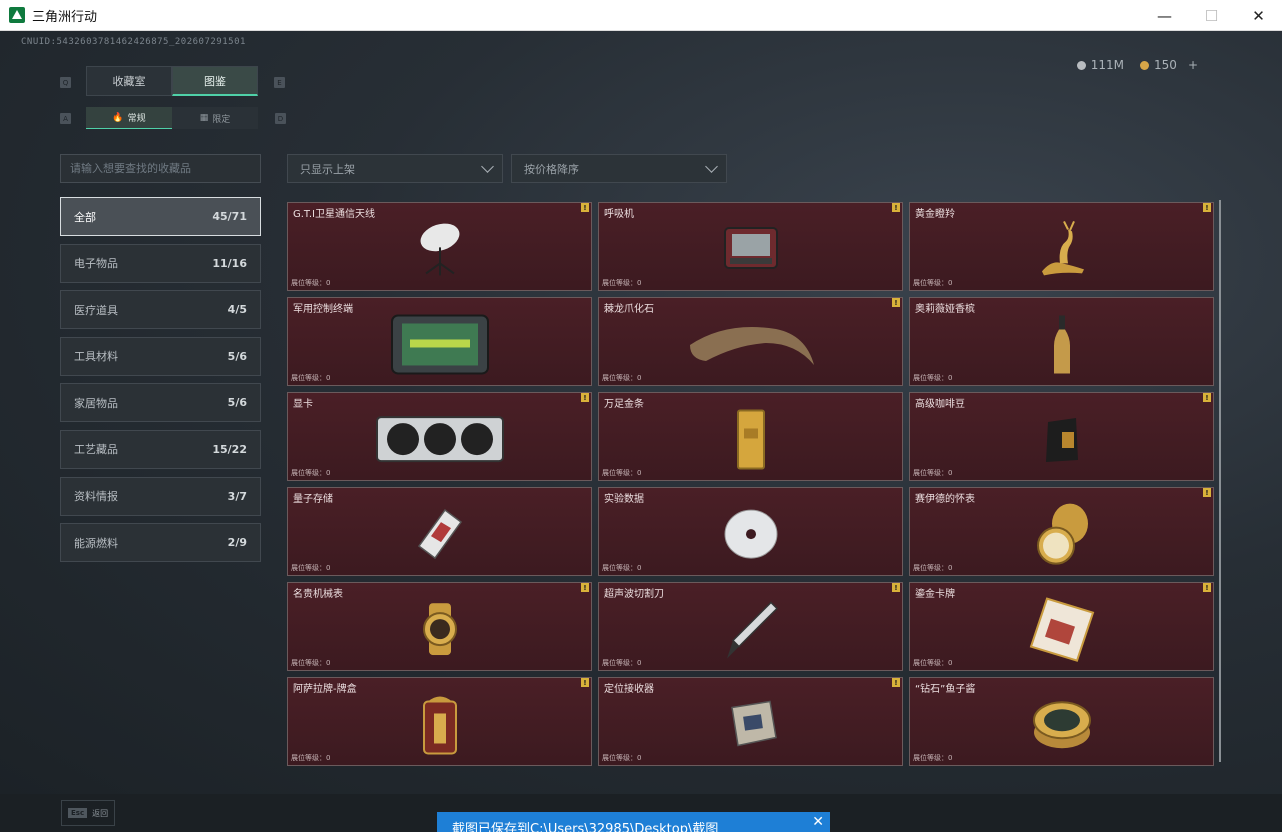 The image size is (1282, 832). What do you see at coordinates (65, 82) in the screenshot?
I see `key-hint-q: Q` at bounding box center [65, 82].